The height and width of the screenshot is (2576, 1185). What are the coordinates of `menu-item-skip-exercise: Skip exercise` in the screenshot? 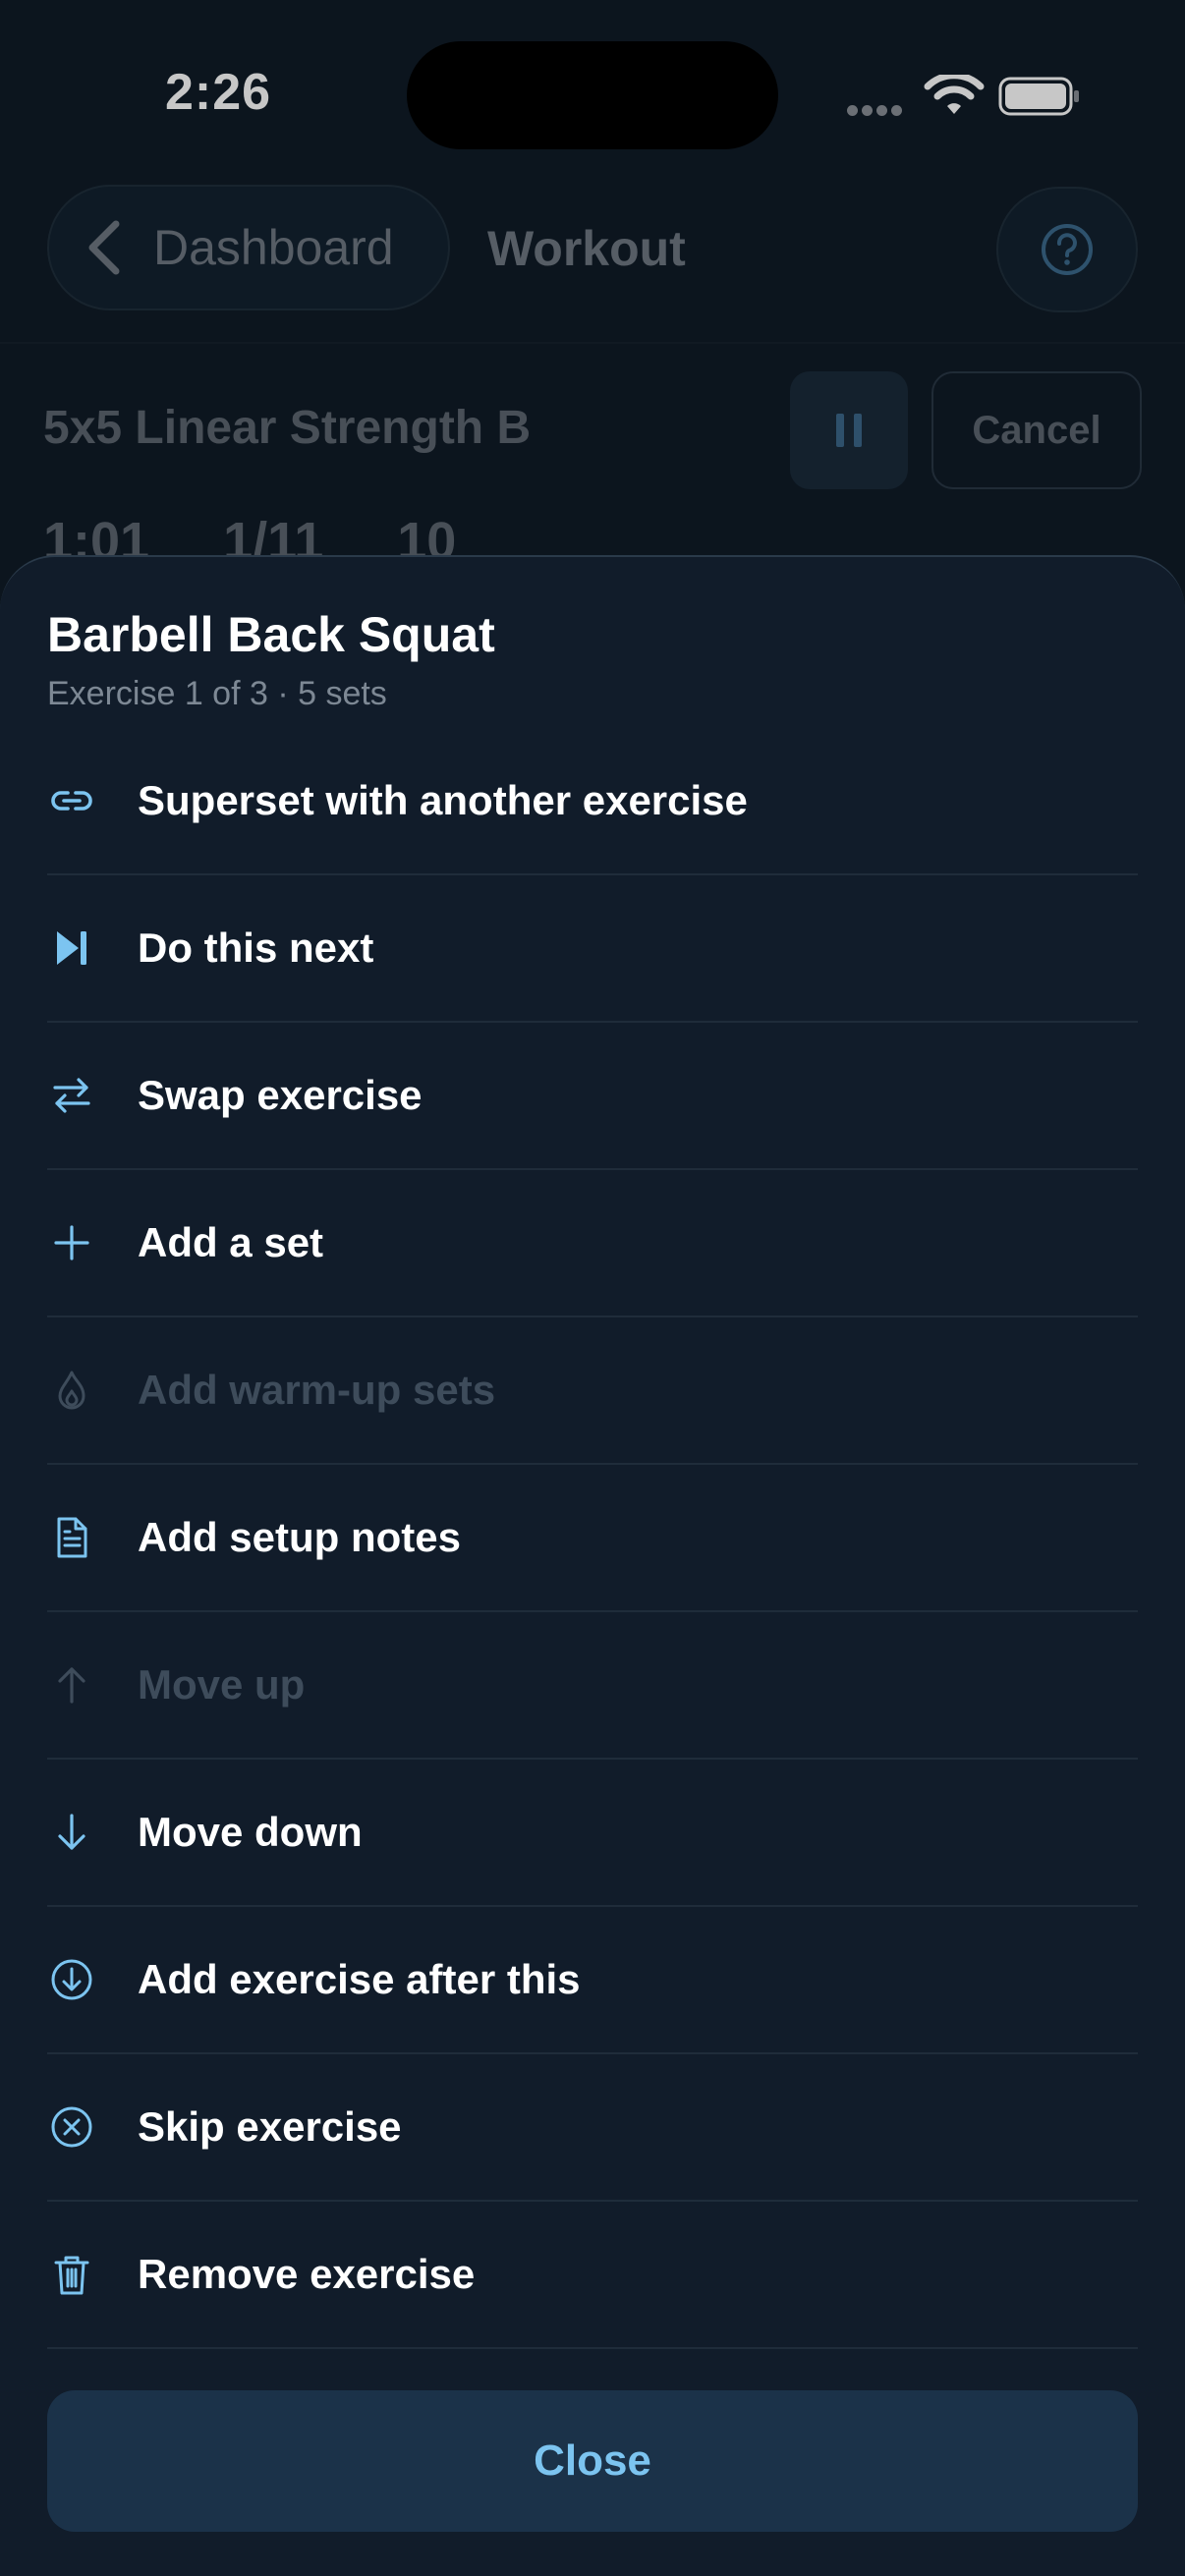 It's located at (592, 2128).